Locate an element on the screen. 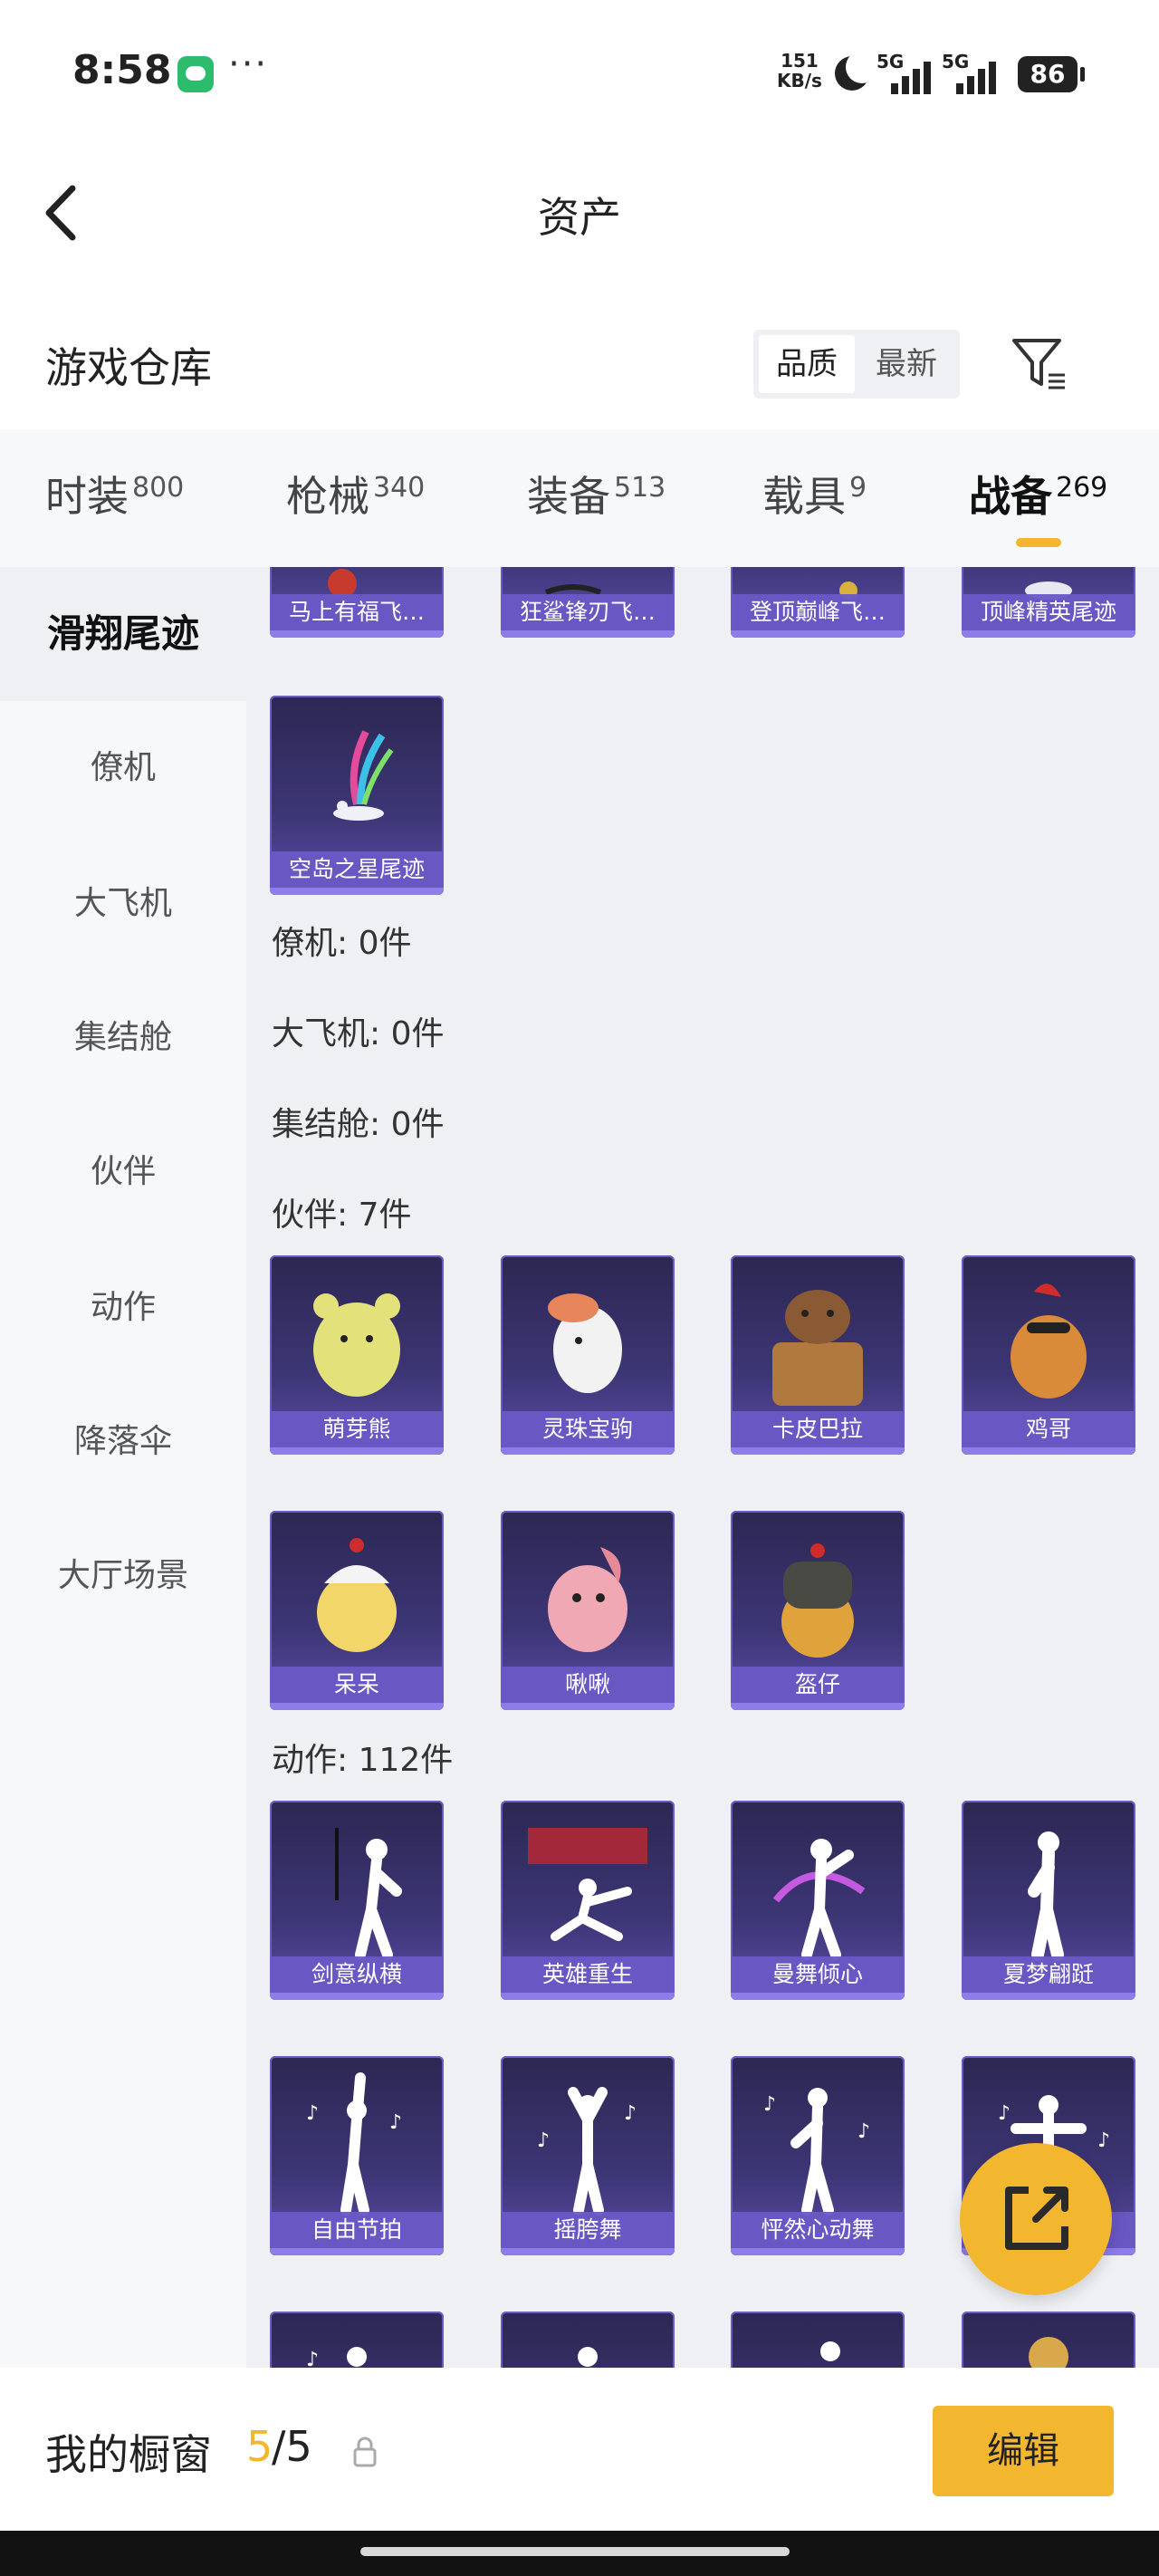  sort-toggle: 品质 最新 is located at coordinates (856, 364).